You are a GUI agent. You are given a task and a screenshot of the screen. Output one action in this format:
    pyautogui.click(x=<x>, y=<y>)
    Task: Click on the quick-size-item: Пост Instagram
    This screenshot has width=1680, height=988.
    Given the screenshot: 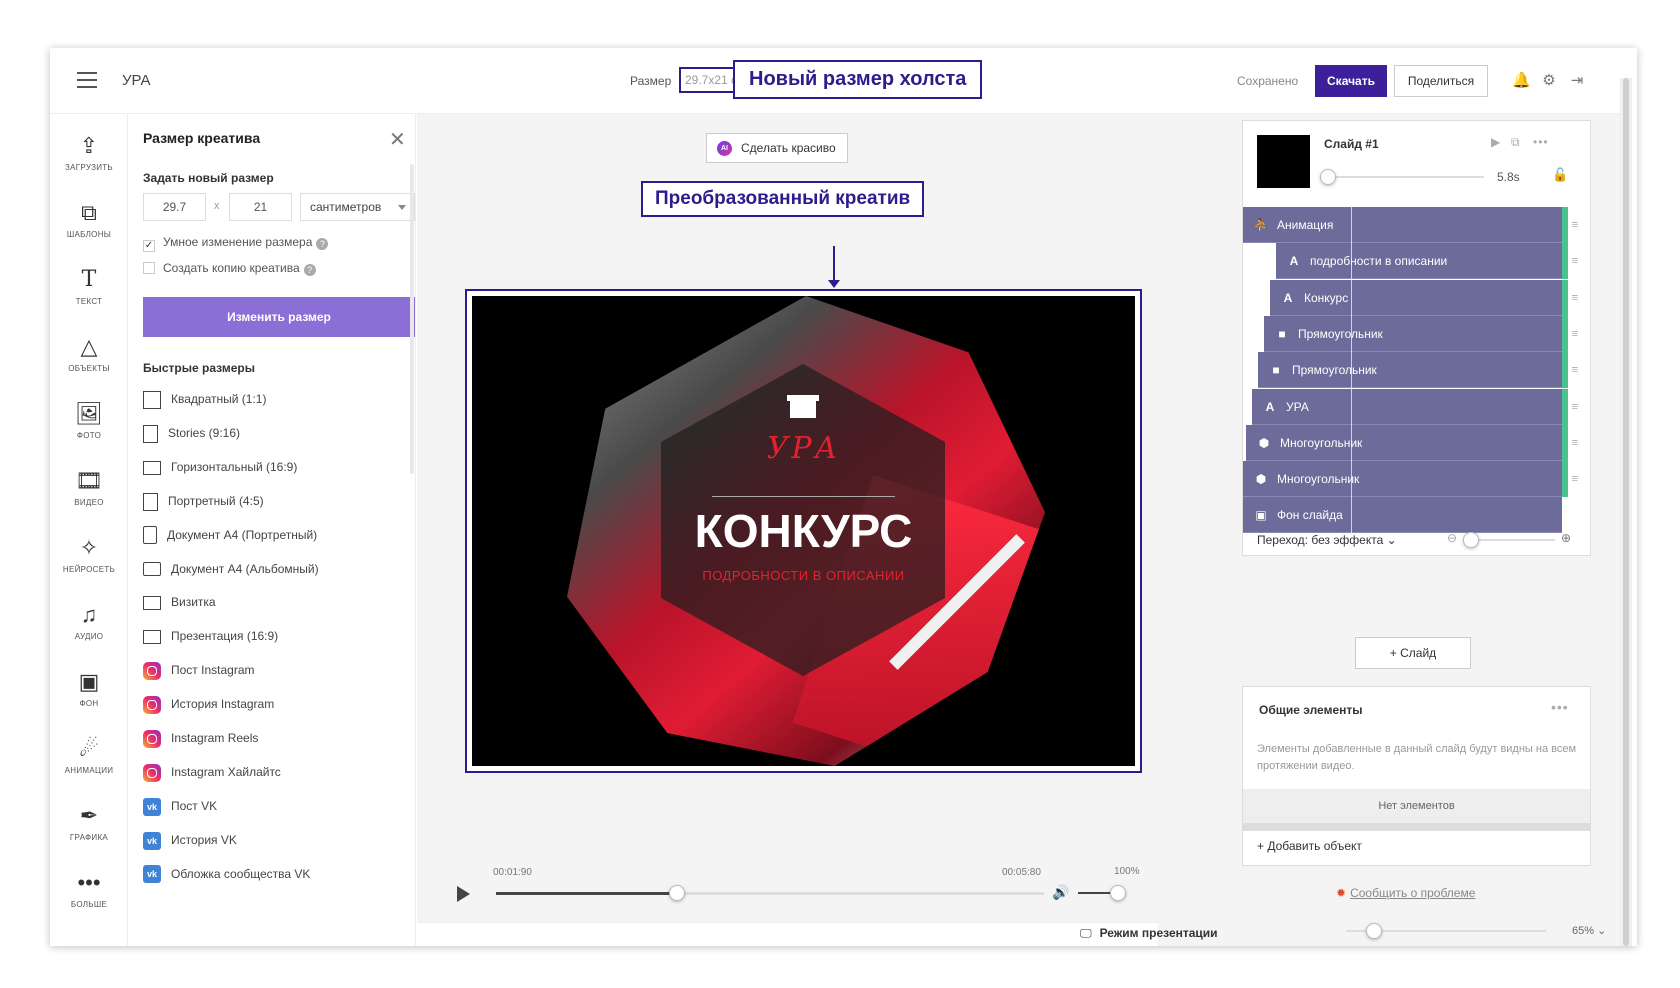 What is the action you would take?
    pyautogui.click(x=198, y=670)
    